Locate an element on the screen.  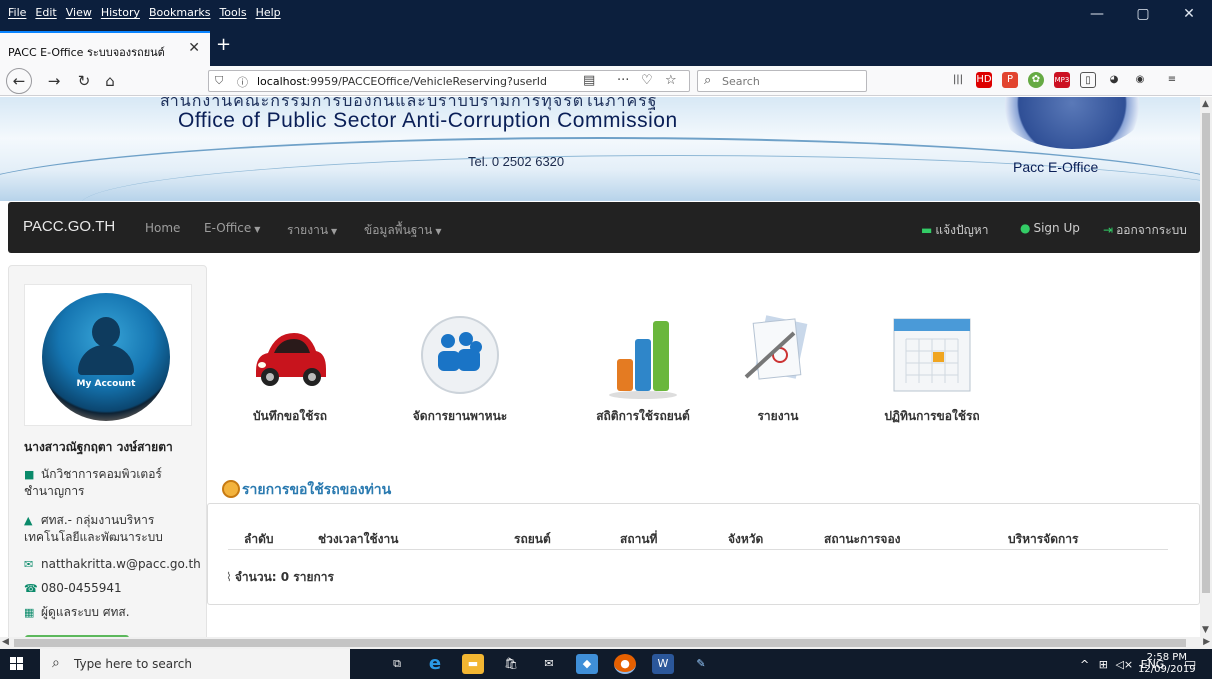
navbar-brand: PACC.GO.TH is located at coordinates (69, 226).